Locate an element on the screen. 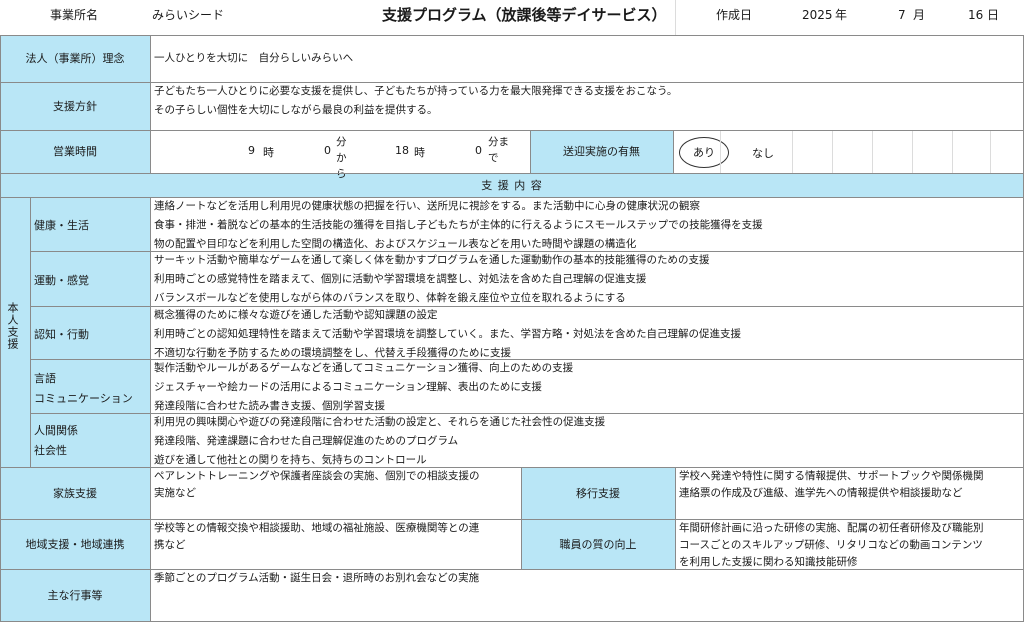 This screenshot has width=1024, height=622. row-label-motor: 運動・感覚 is located at coordinates (61, 280).